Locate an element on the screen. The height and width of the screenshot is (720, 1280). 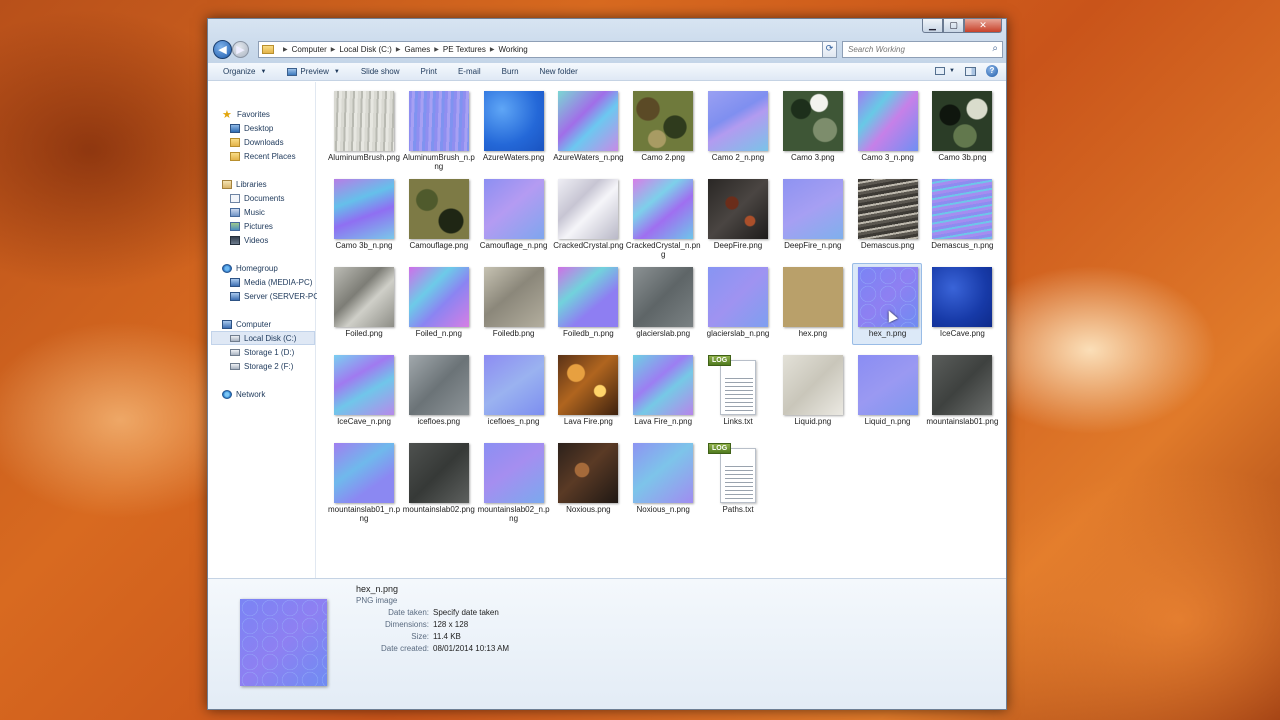
file-item: Demascus_n.png is located at coordinates (961, 216).